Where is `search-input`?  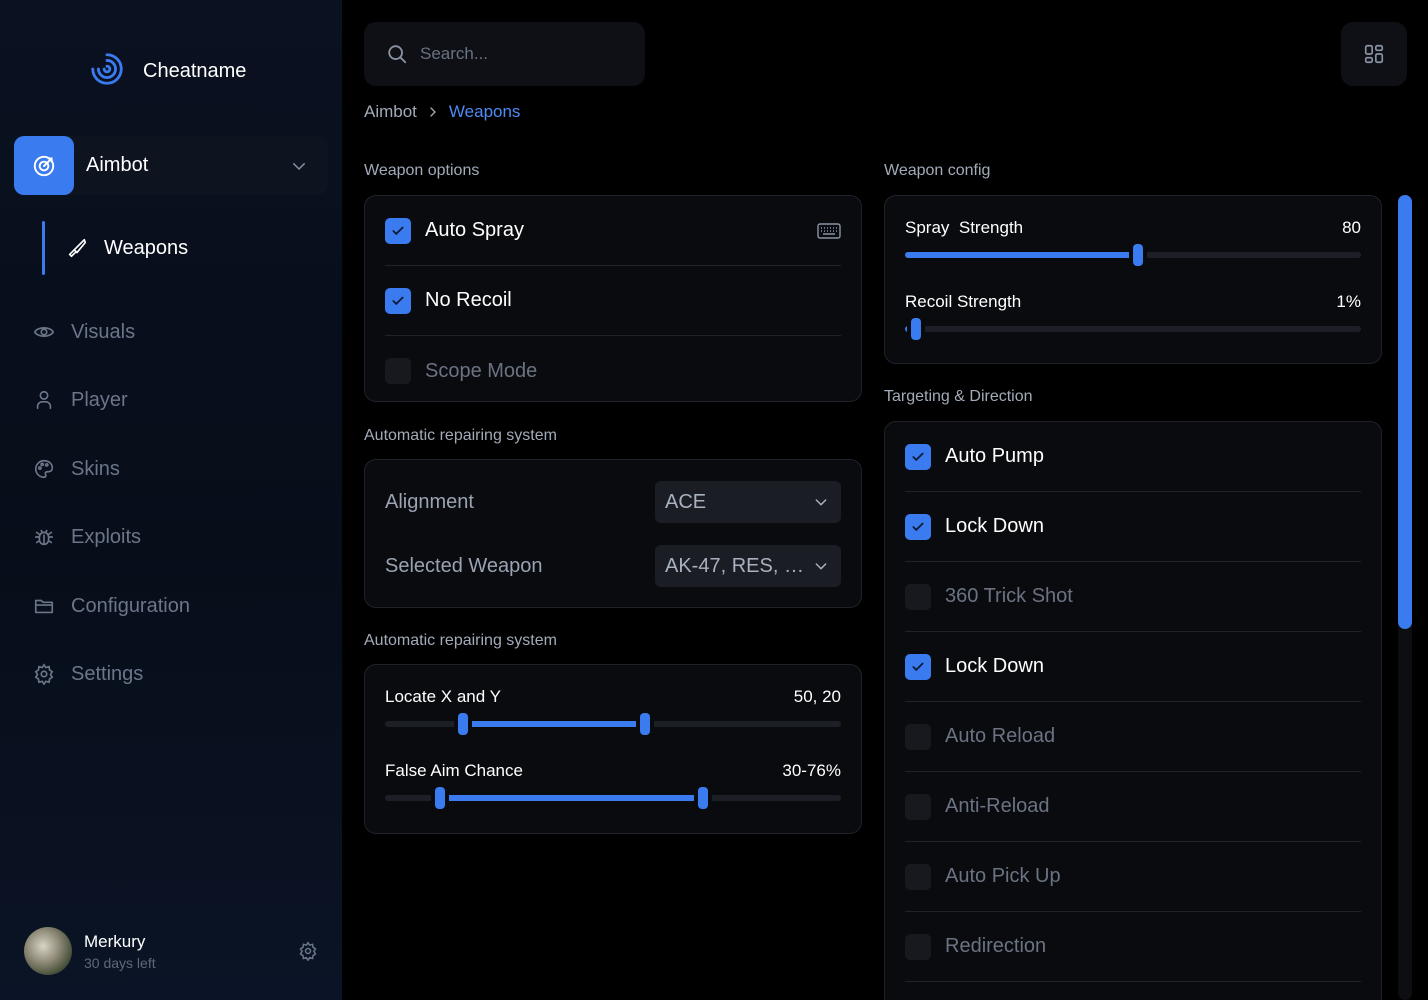
search-input is located at coordinates (520, 54).